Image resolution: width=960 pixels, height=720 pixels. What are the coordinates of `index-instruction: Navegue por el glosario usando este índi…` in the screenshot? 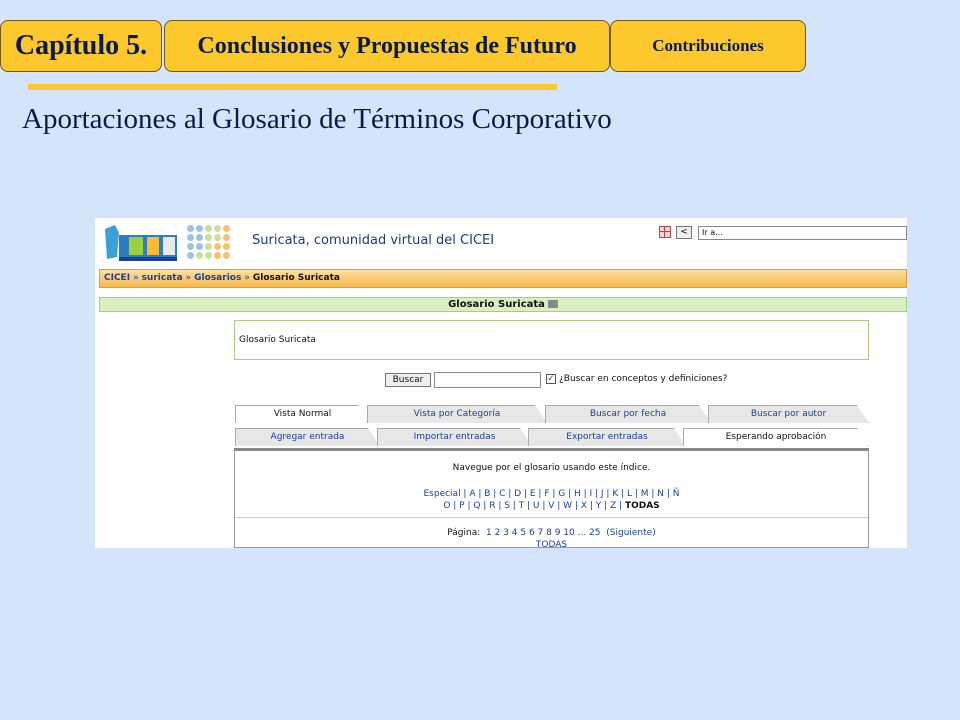 It's located at (551, 468).